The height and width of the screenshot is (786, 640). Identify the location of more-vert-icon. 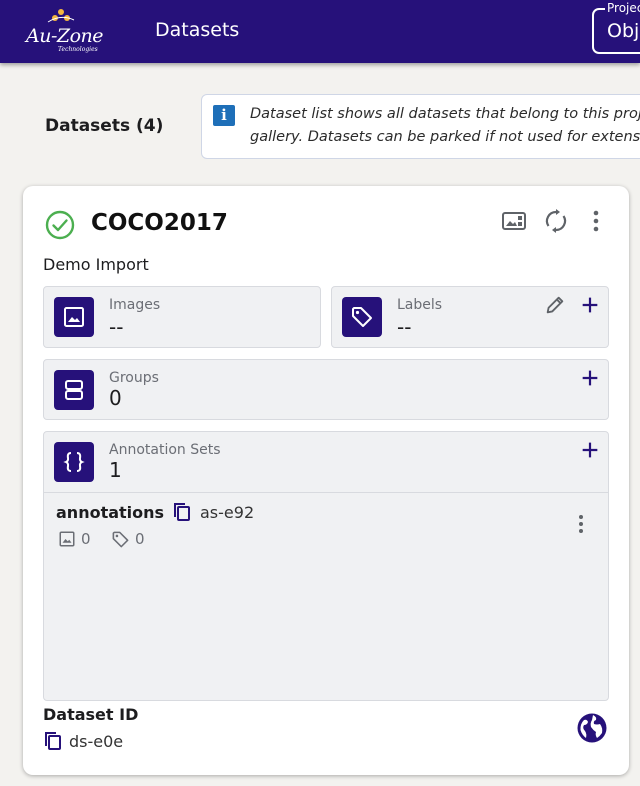
(596, 221).